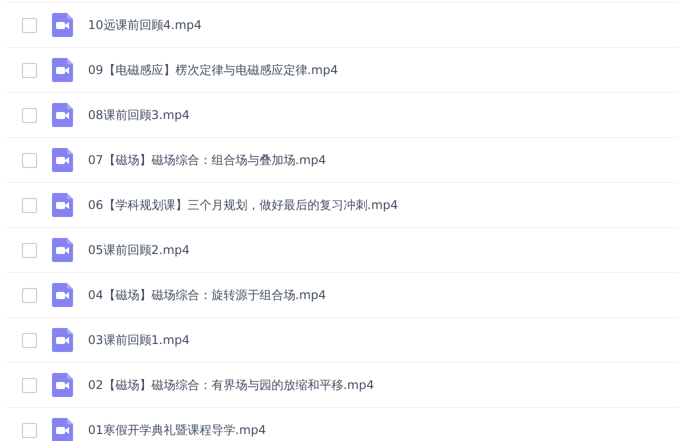 The image size is (678, 441). Describe the element at coordinates (231, 385) in the screenshot. I see `file-name: 02【磁场】磁场综合：有界场与园的放缩和平移.mp4` at that location.